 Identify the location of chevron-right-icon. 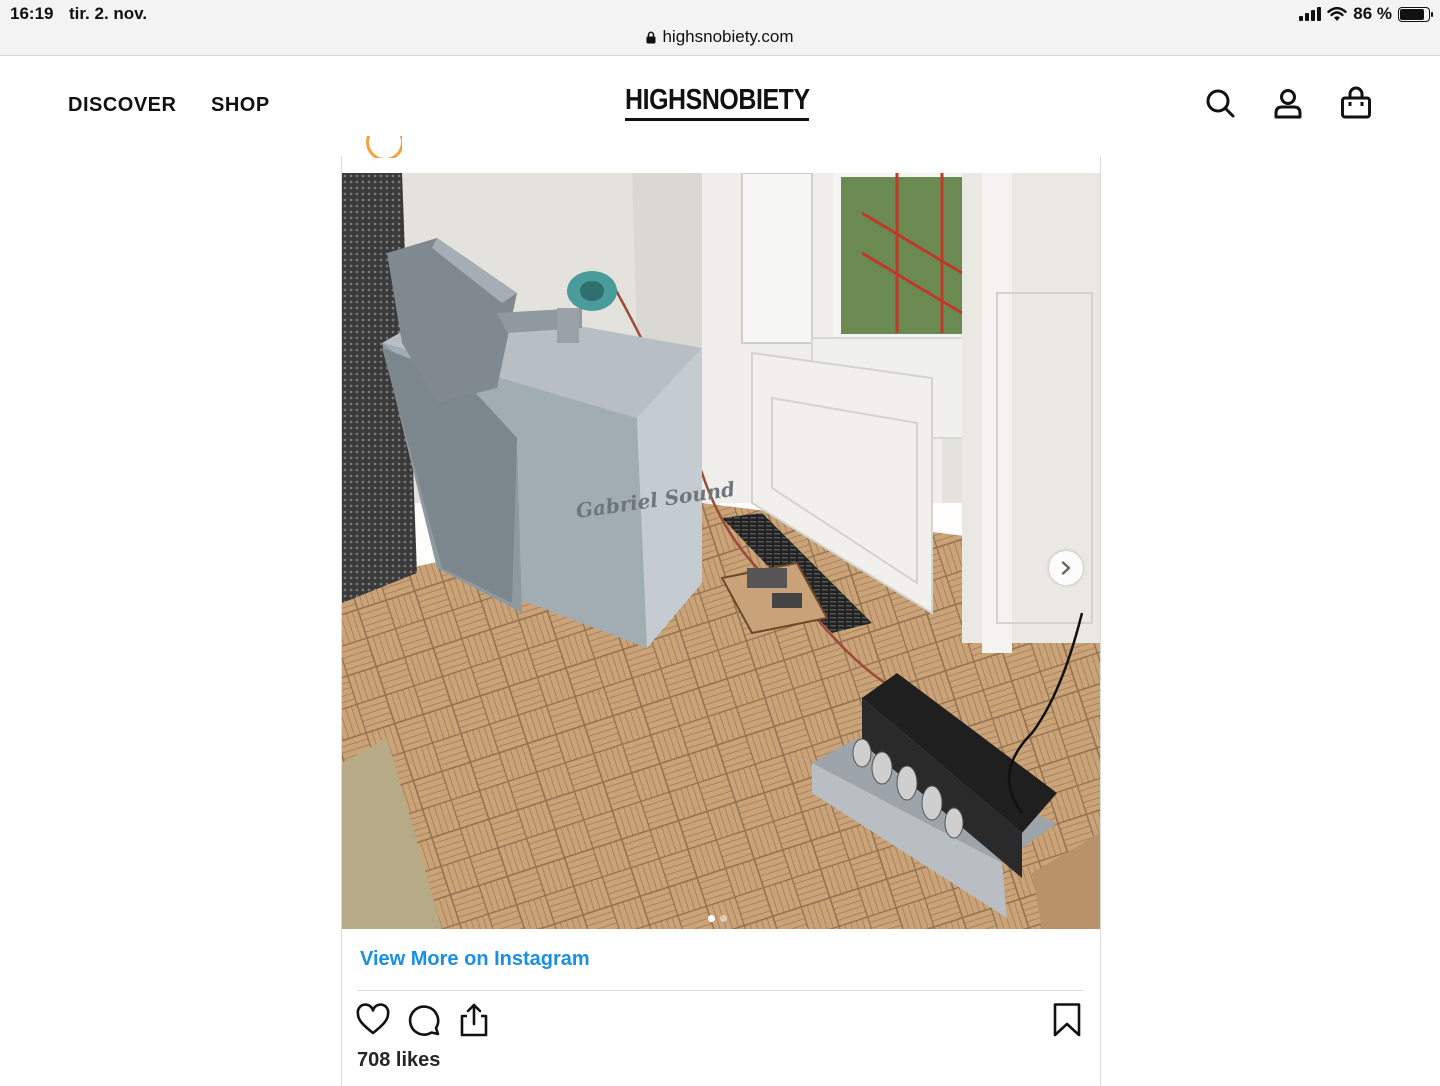
(1066, 568).